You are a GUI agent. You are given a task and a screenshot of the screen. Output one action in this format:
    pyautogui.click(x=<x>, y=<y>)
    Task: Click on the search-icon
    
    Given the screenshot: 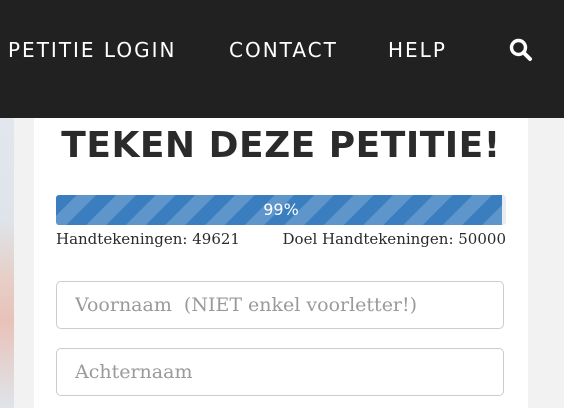 What is the action you would take?
    pyautogui.click(x=521, y=50)
    